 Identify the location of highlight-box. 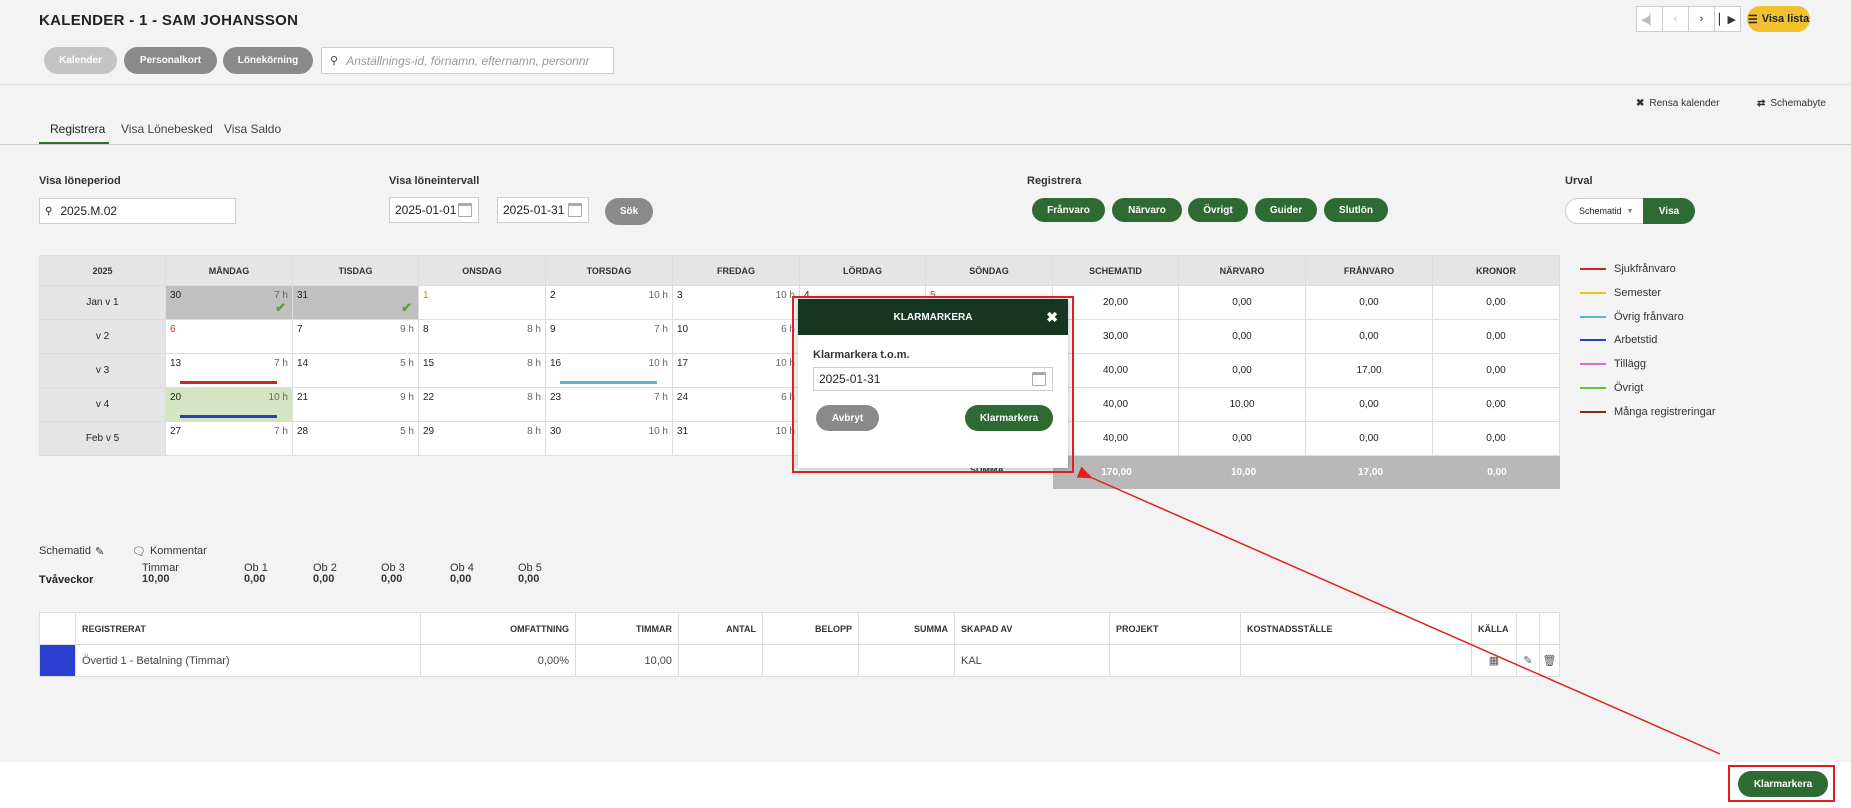
(1781, 783).